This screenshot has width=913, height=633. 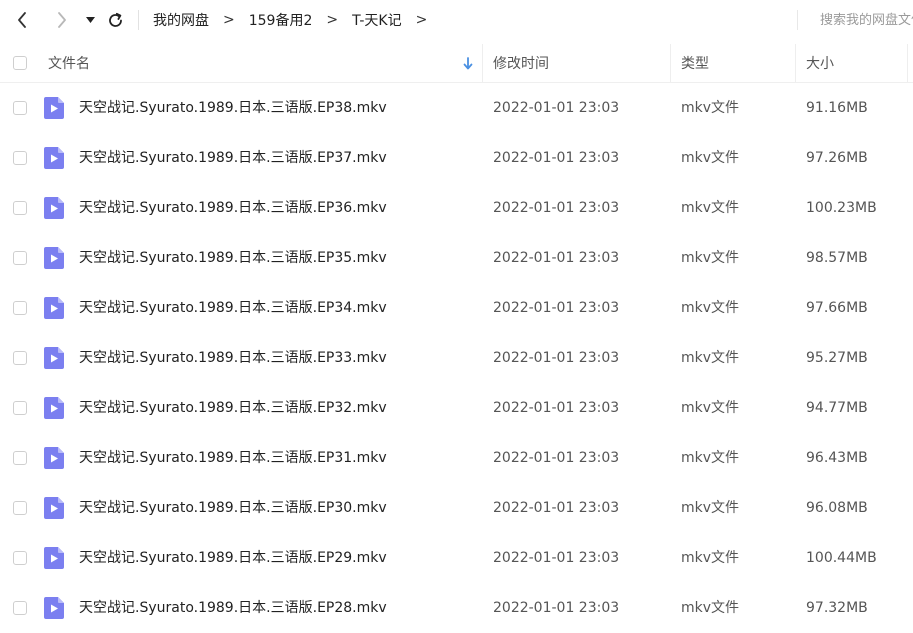 I want to click on file-size: 98.57MB, so click(x=837, y=258).